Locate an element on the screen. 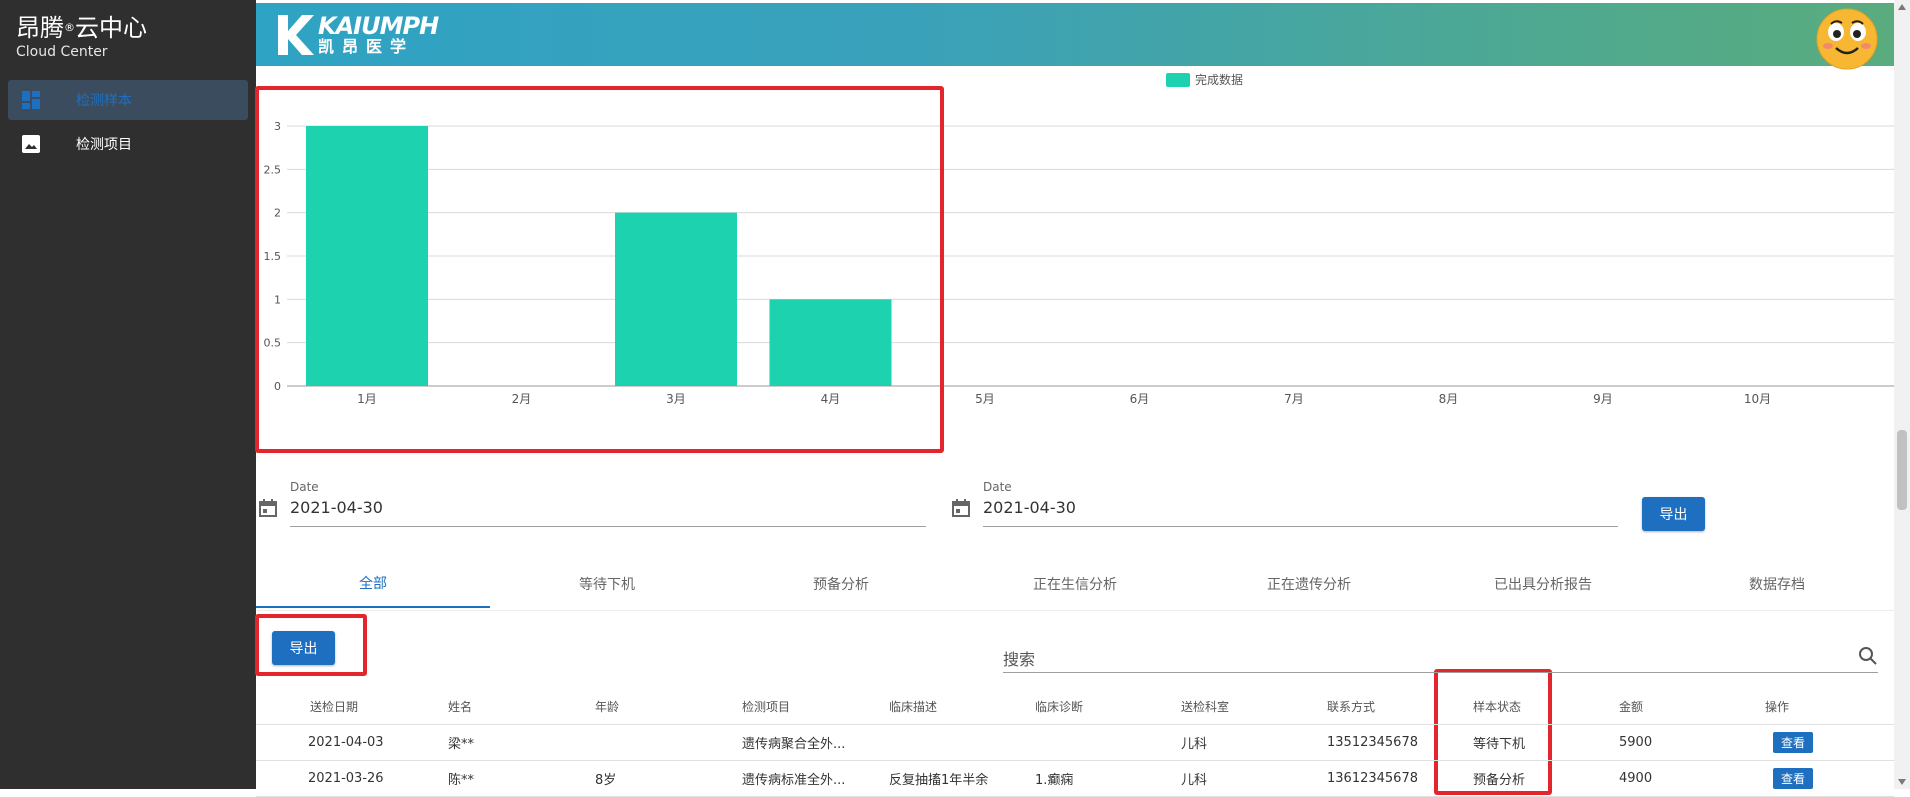 The height and width of the screenshot is (797, 1910). x-tick-label: 3月 is located at coordinates (676, 399).